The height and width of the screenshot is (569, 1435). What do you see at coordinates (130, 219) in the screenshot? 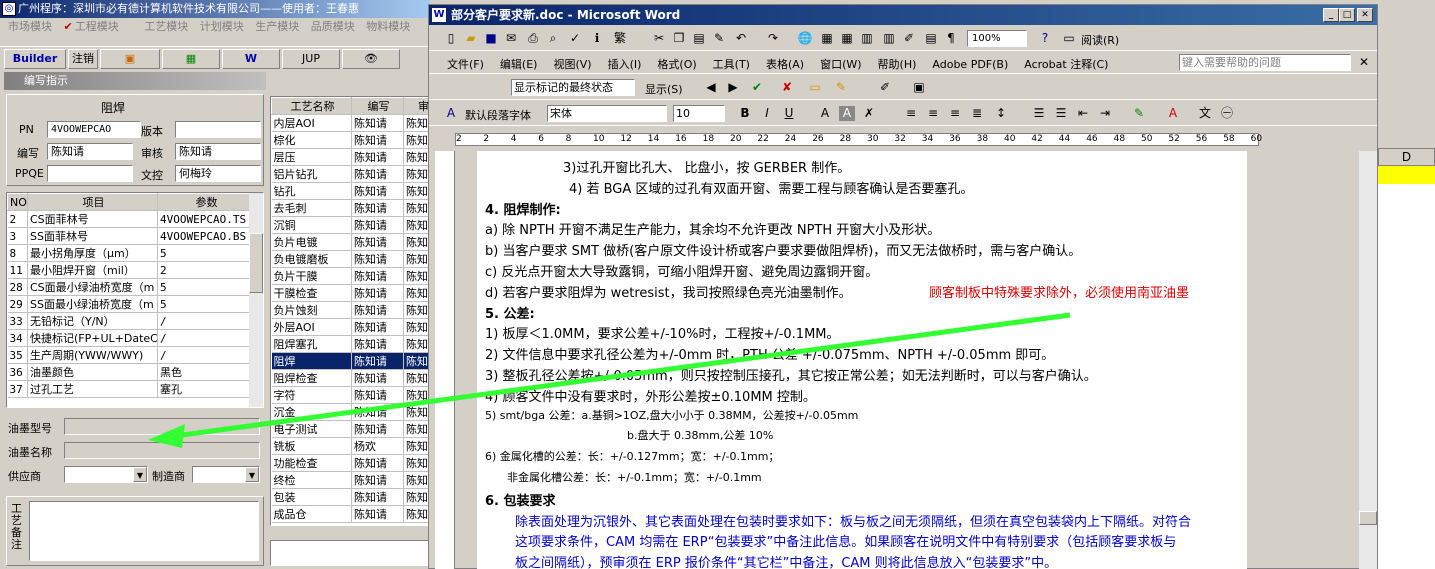
I see `params-row: 2 CS面菲林号 4VOOWEPCAO.TS` at bounding box center [130, 219].